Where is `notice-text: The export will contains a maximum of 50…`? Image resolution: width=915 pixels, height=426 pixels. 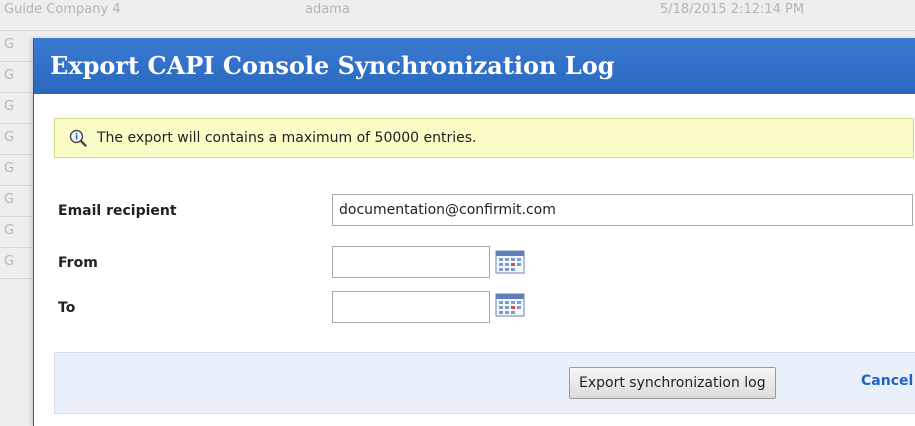 notice-text: The export will contains a maximum of 50… is located at coordinates (287, 138).